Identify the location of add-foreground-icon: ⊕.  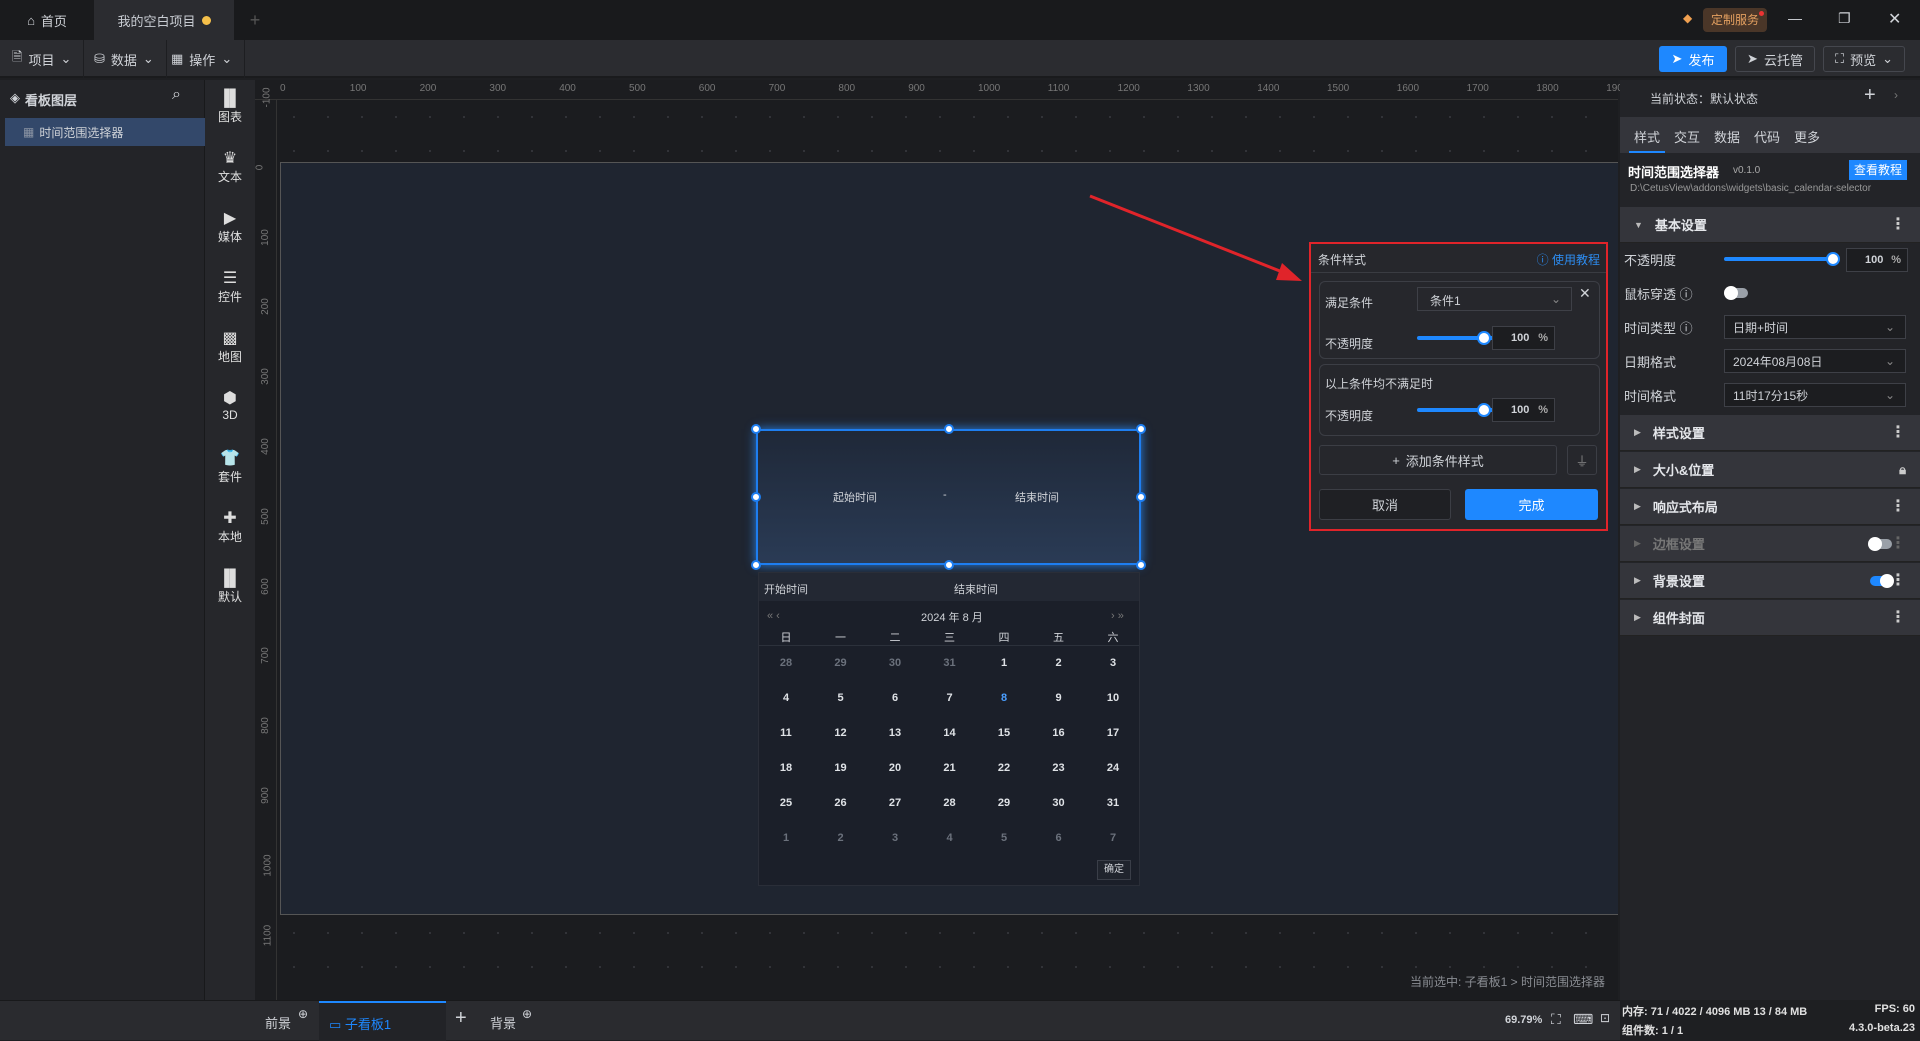
(303, 1014).